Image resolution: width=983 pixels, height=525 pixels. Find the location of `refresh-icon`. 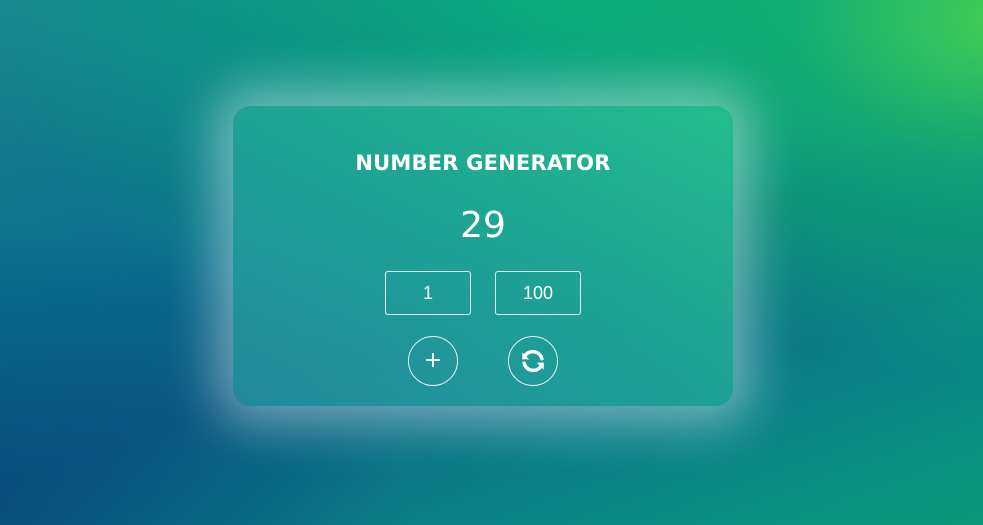

refresh-icon is located at coordinates (533, 361).